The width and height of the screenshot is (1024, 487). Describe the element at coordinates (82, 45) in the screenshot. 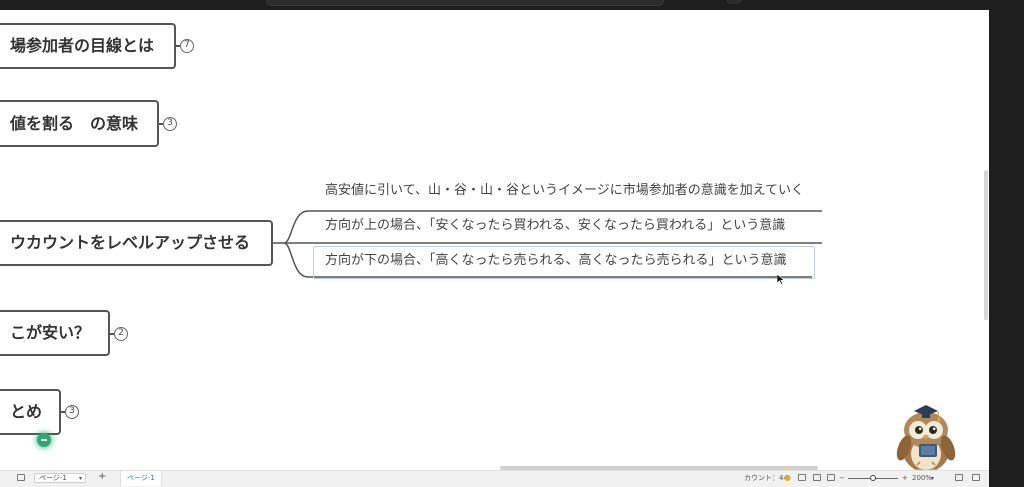

I see `node-label: 場参加者の目線とは` at that location.